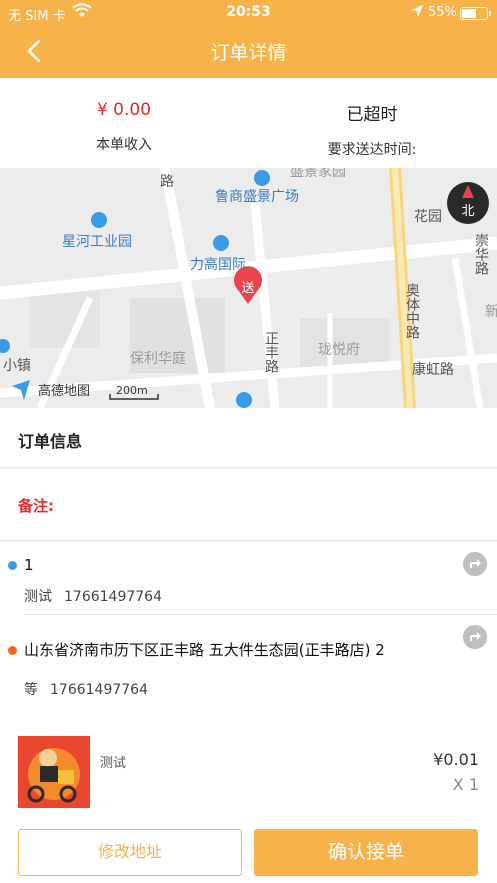 The image size is (497, 883). Describe the element at coordinates (64, 391) in the screenshot. I see `amap-logo-text: 高德地图` at that location.